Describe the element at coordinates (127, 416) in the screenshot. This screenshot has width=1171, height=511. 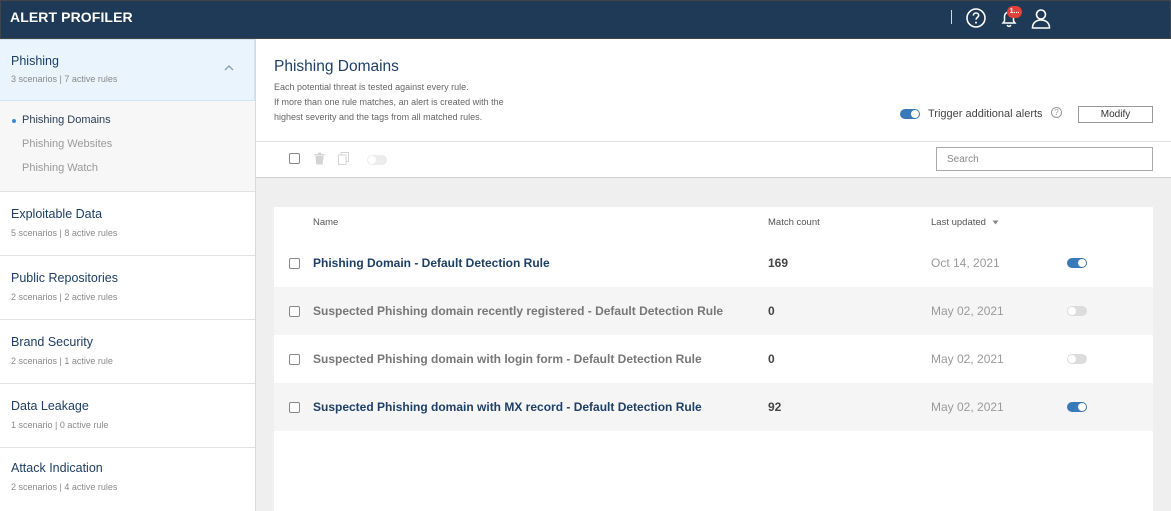
I see `sidebar-category-data-leakage: Data Leakage 1 scenario | 0 active rule` at that location.